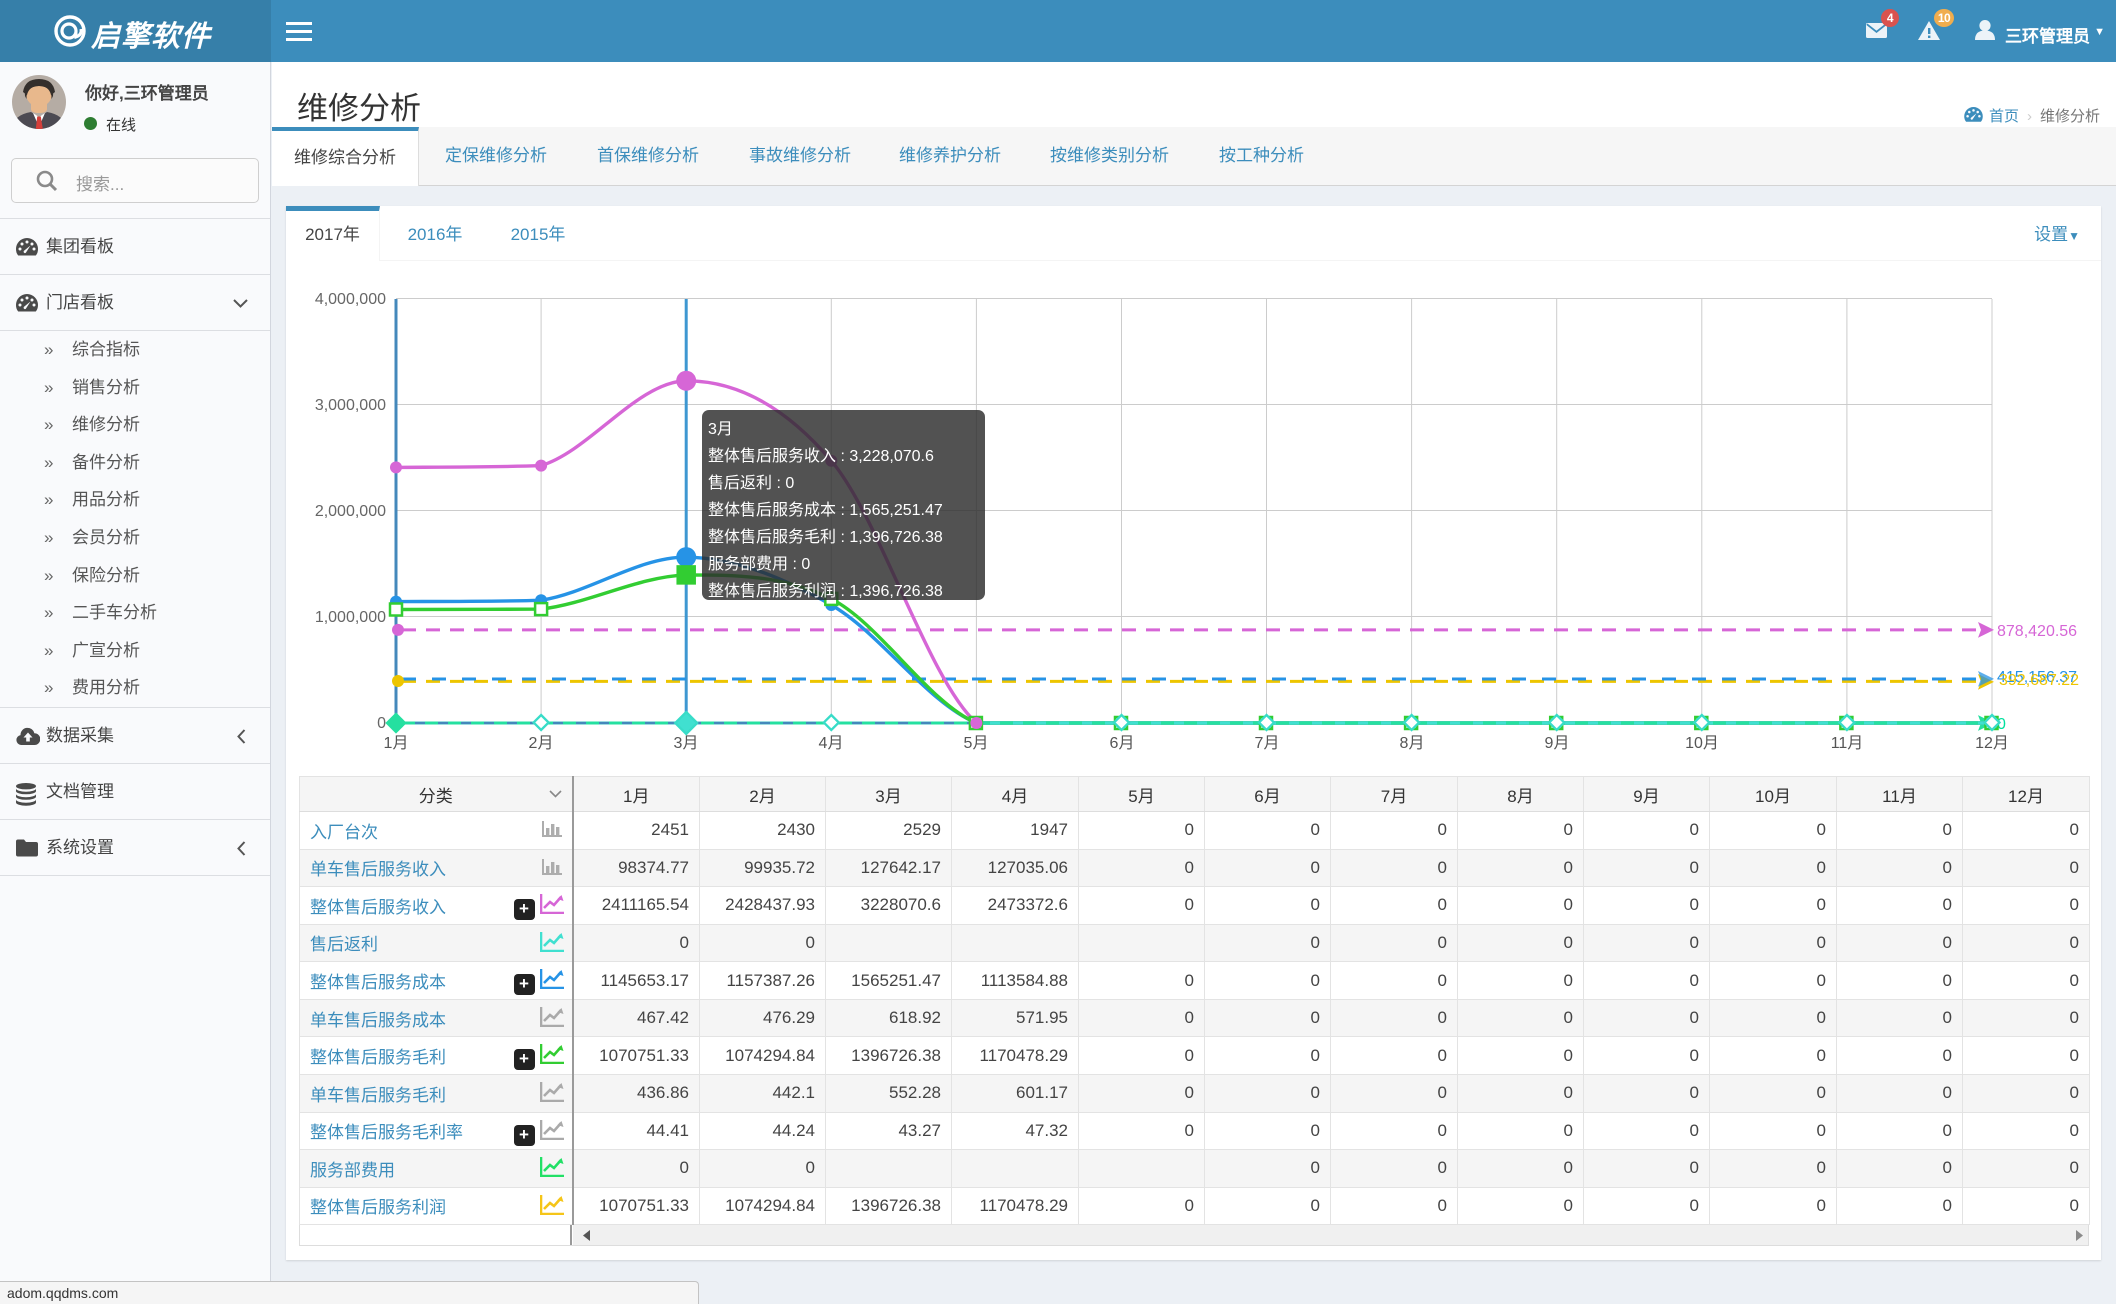  What do you see at coordinates (825, 510) in the screenshot?
I see `svg-text: 整体售后服务成本 : 1,565,251.47` at bounding box center [825, 510].